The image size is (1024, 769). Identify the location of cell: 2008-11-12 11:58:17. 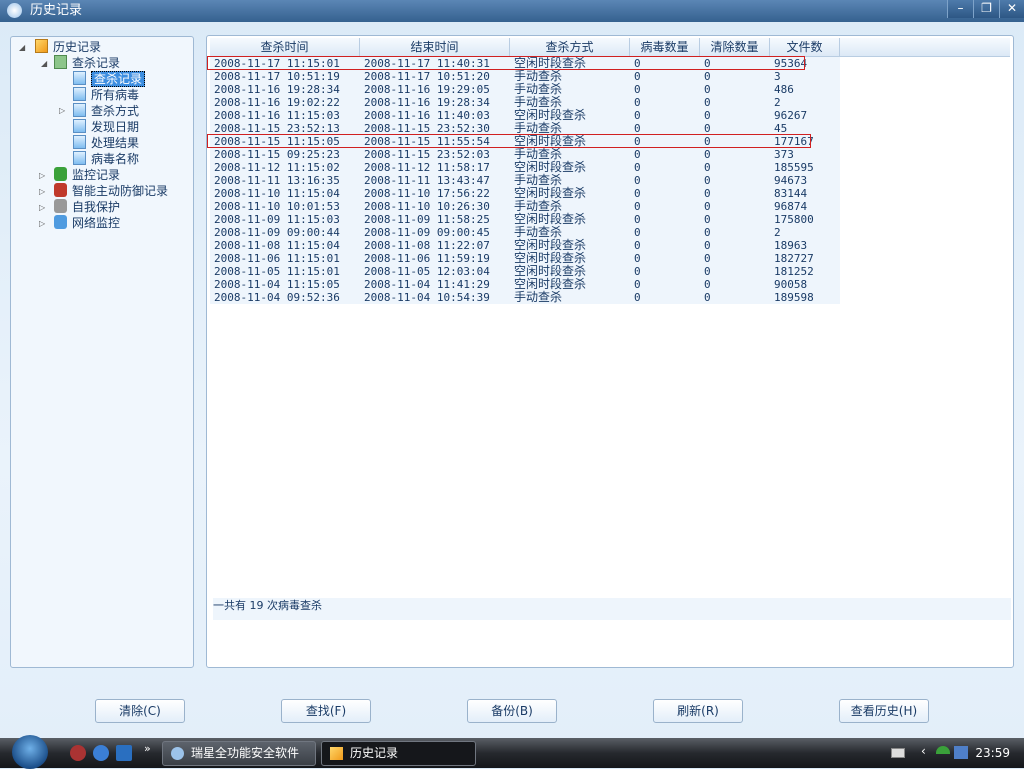
(427, 167).